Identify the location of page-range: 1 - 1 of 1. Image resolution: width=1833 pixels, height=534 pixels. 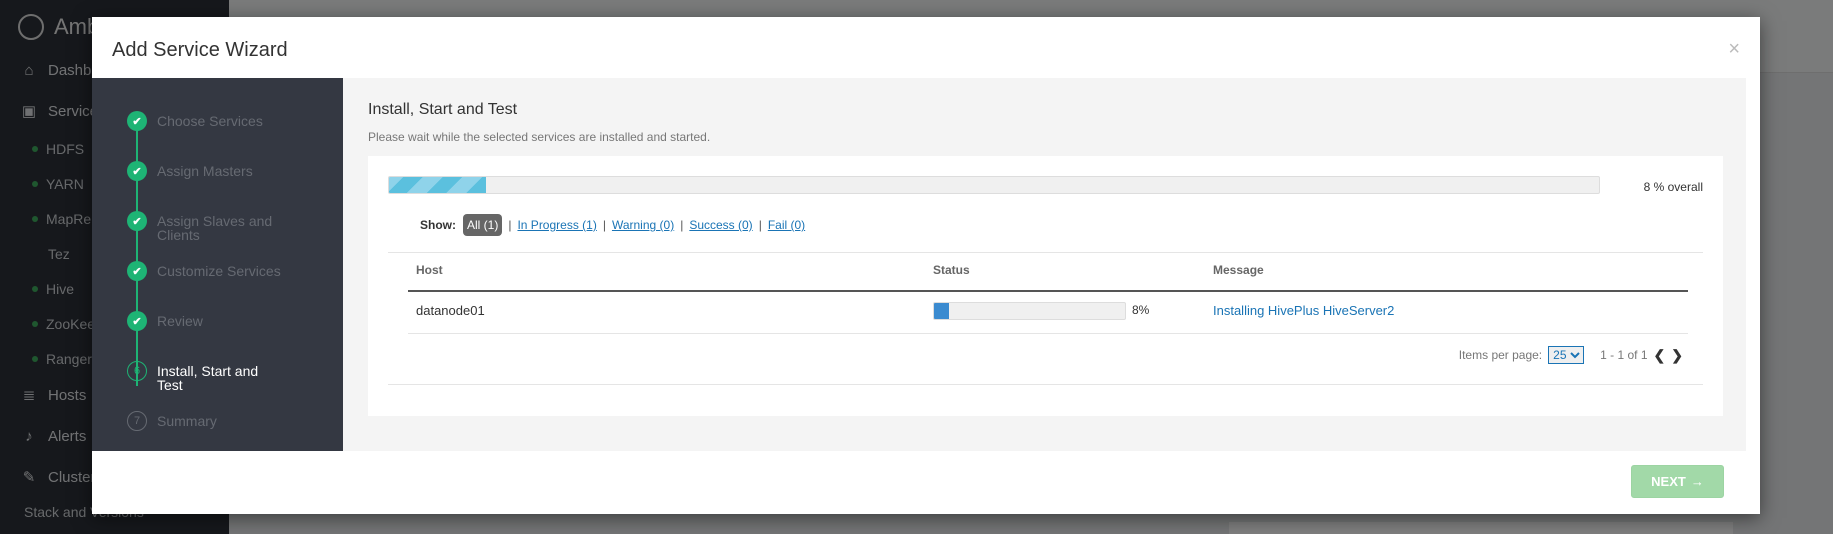
(1624, 355).